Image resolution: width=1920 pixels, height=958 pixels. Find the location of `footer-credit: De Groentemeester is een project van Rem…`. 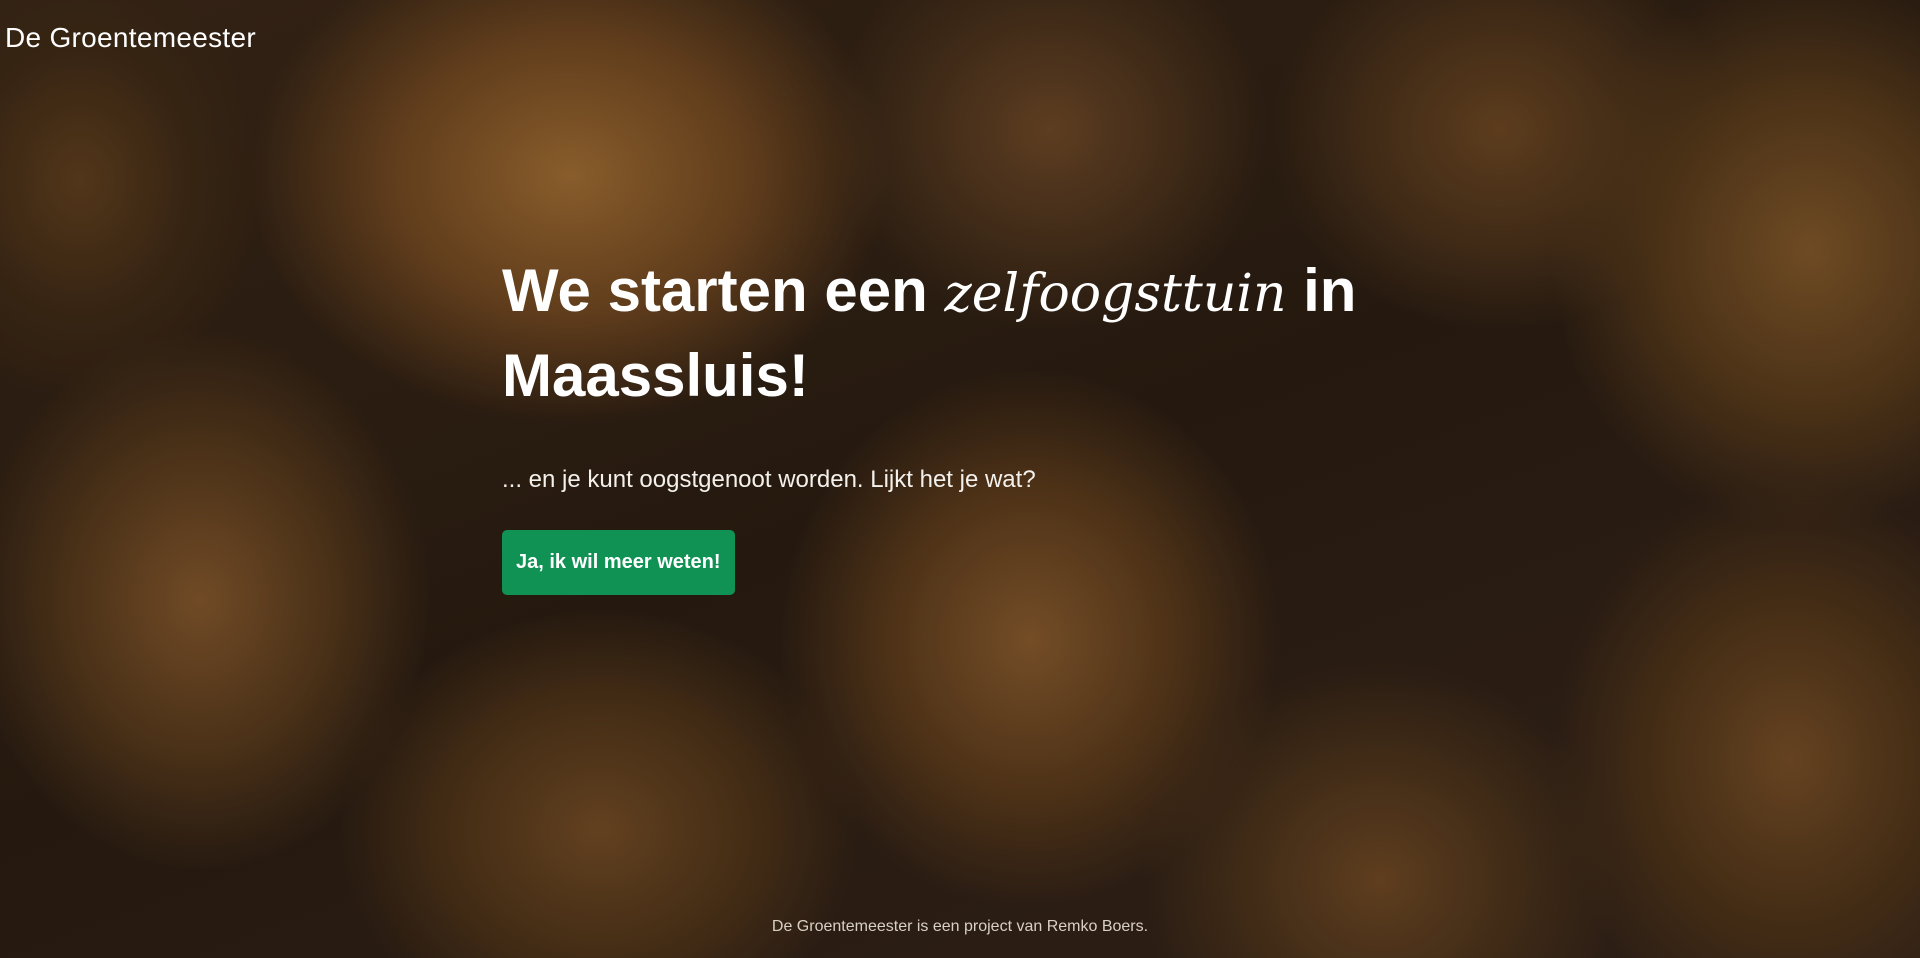

footer-credit: De Groentemeester is een project van Rem… is located at coordinates (960, 926).